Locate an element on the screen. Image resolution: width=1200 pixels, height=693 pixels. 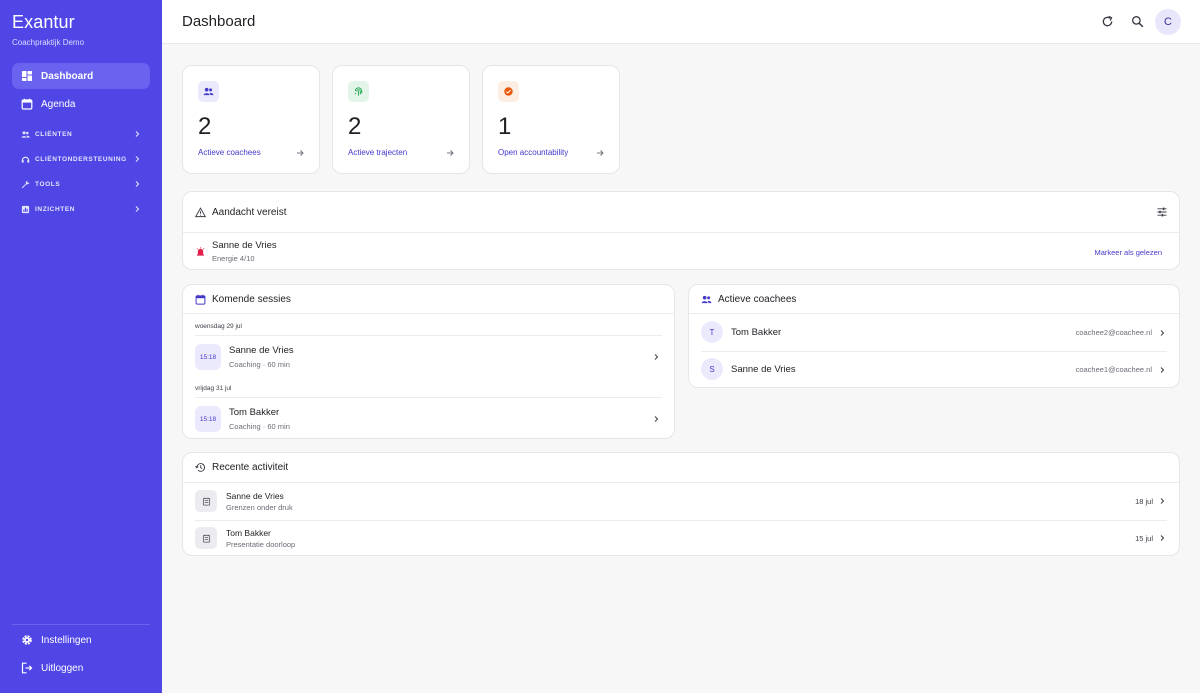
wrench-icon is located at coordinates (25, 184).